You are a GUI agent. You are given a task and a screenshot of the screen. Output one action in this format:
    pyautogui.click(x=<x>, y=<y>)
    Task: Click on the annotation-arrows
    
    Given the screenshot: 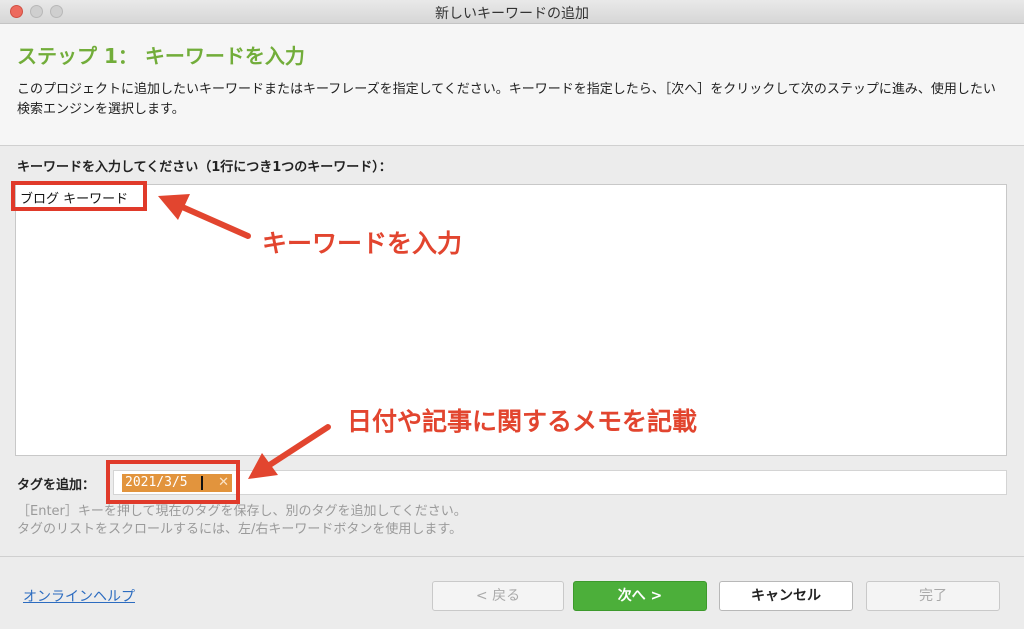 What is the action you would take?
    pyautogui.click(x=244, y=336)
    